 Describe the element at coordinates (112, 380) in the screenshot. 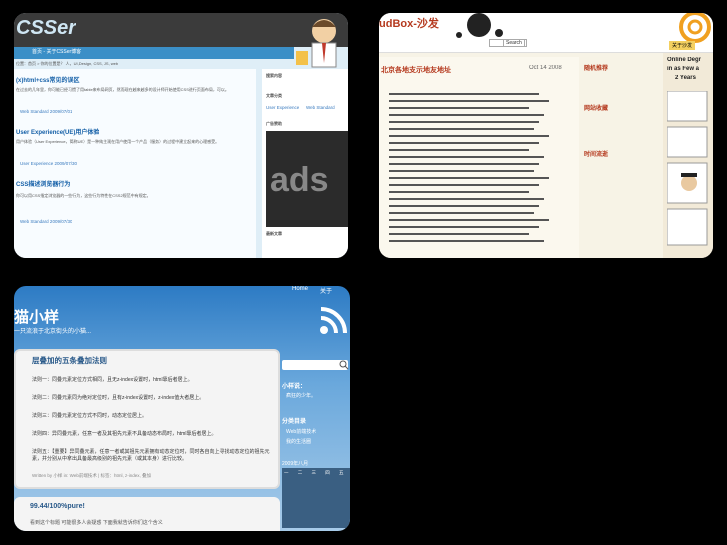

I see `rule-line: 法则一：同叠元素定位方式相同，且无z-index设置时，html靠后者居上。` at that location.